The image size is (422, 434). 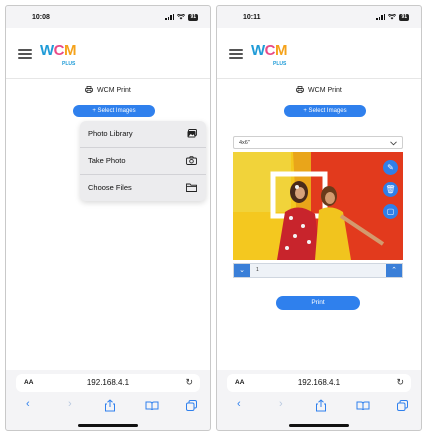 What do you see at coordinates (393, 143) in the screenshot?
I see `chevron-down-icon` at bounding box center [393, 143].